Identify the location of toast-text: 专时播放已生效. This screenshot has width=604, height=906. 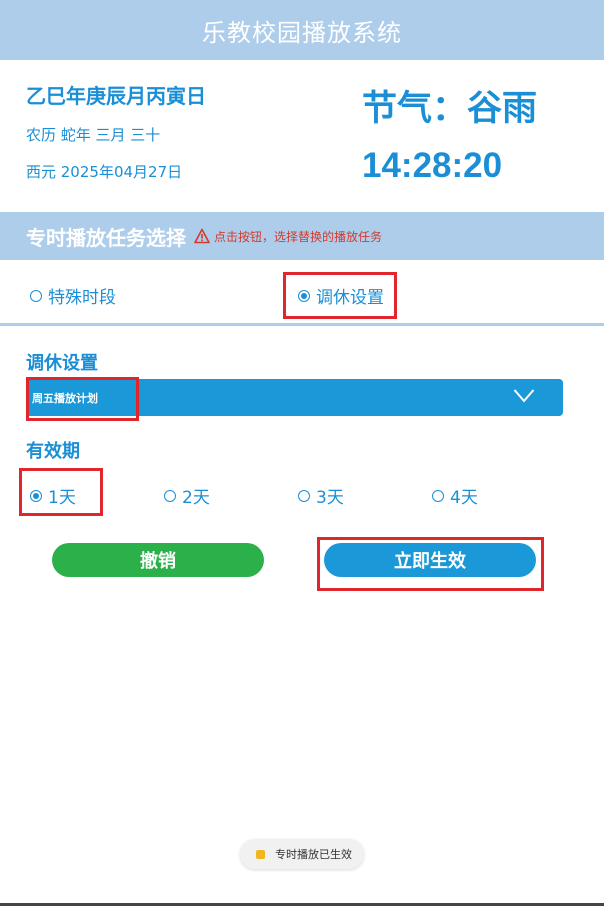
(313, 854).